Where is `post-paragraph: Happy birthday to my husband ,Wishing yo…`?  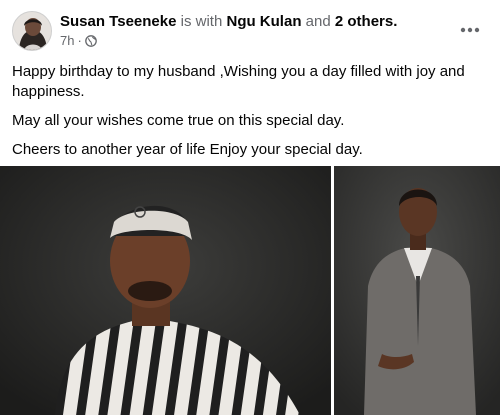 post-paragraph: Happy birthday to my husband ,Wishing yo… is located at coordinates (238, 81).